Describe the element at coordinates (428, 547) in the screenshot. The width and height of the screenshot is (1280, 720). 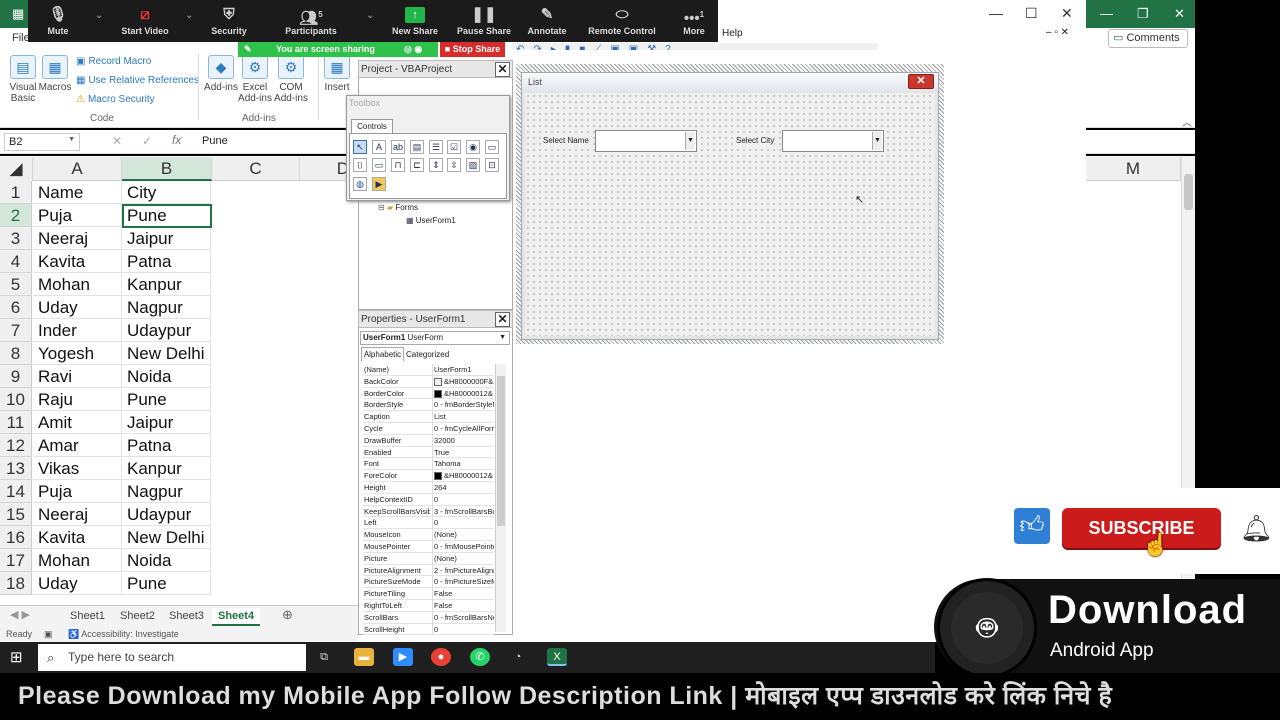
I see `property-row: MousePointer 0 - fmMousePointerDefault` at that location.